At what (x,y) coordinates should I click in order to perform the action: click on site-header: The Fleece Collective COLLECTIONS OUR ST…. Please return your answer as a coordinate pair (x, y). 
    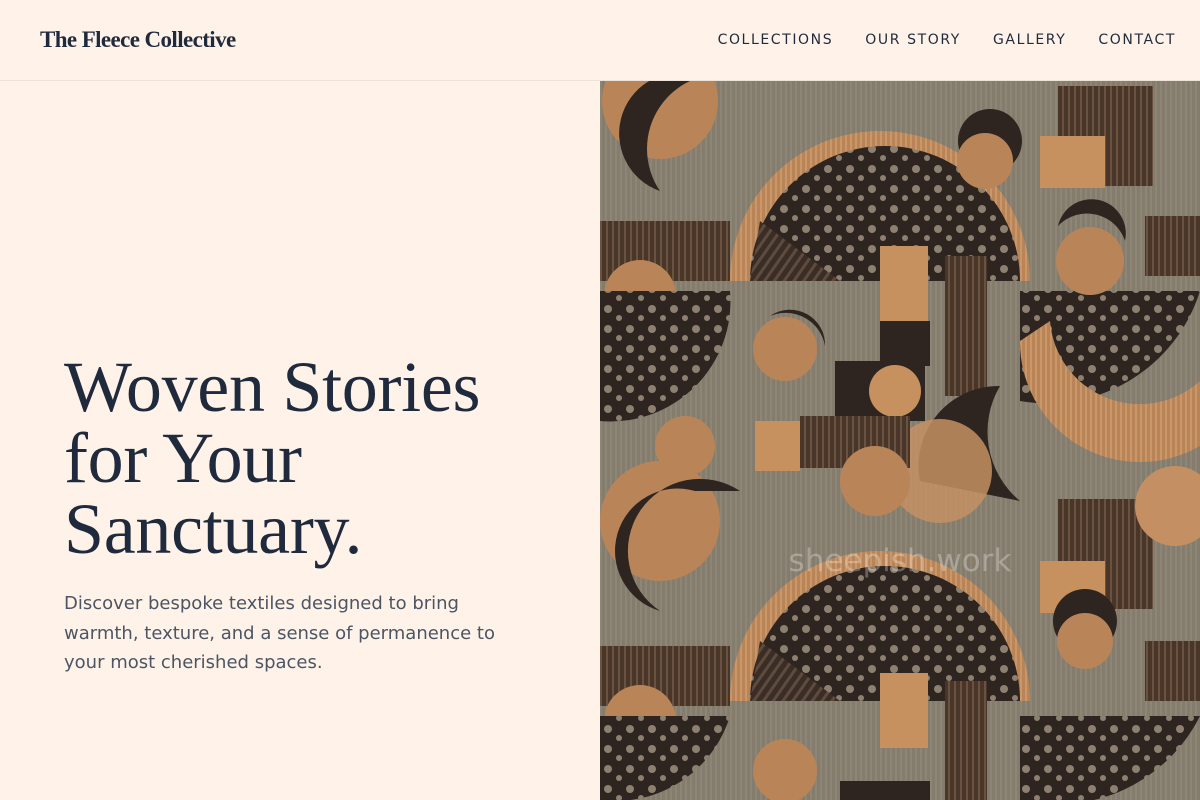
    Looking at the image, I should click on (600, 40).